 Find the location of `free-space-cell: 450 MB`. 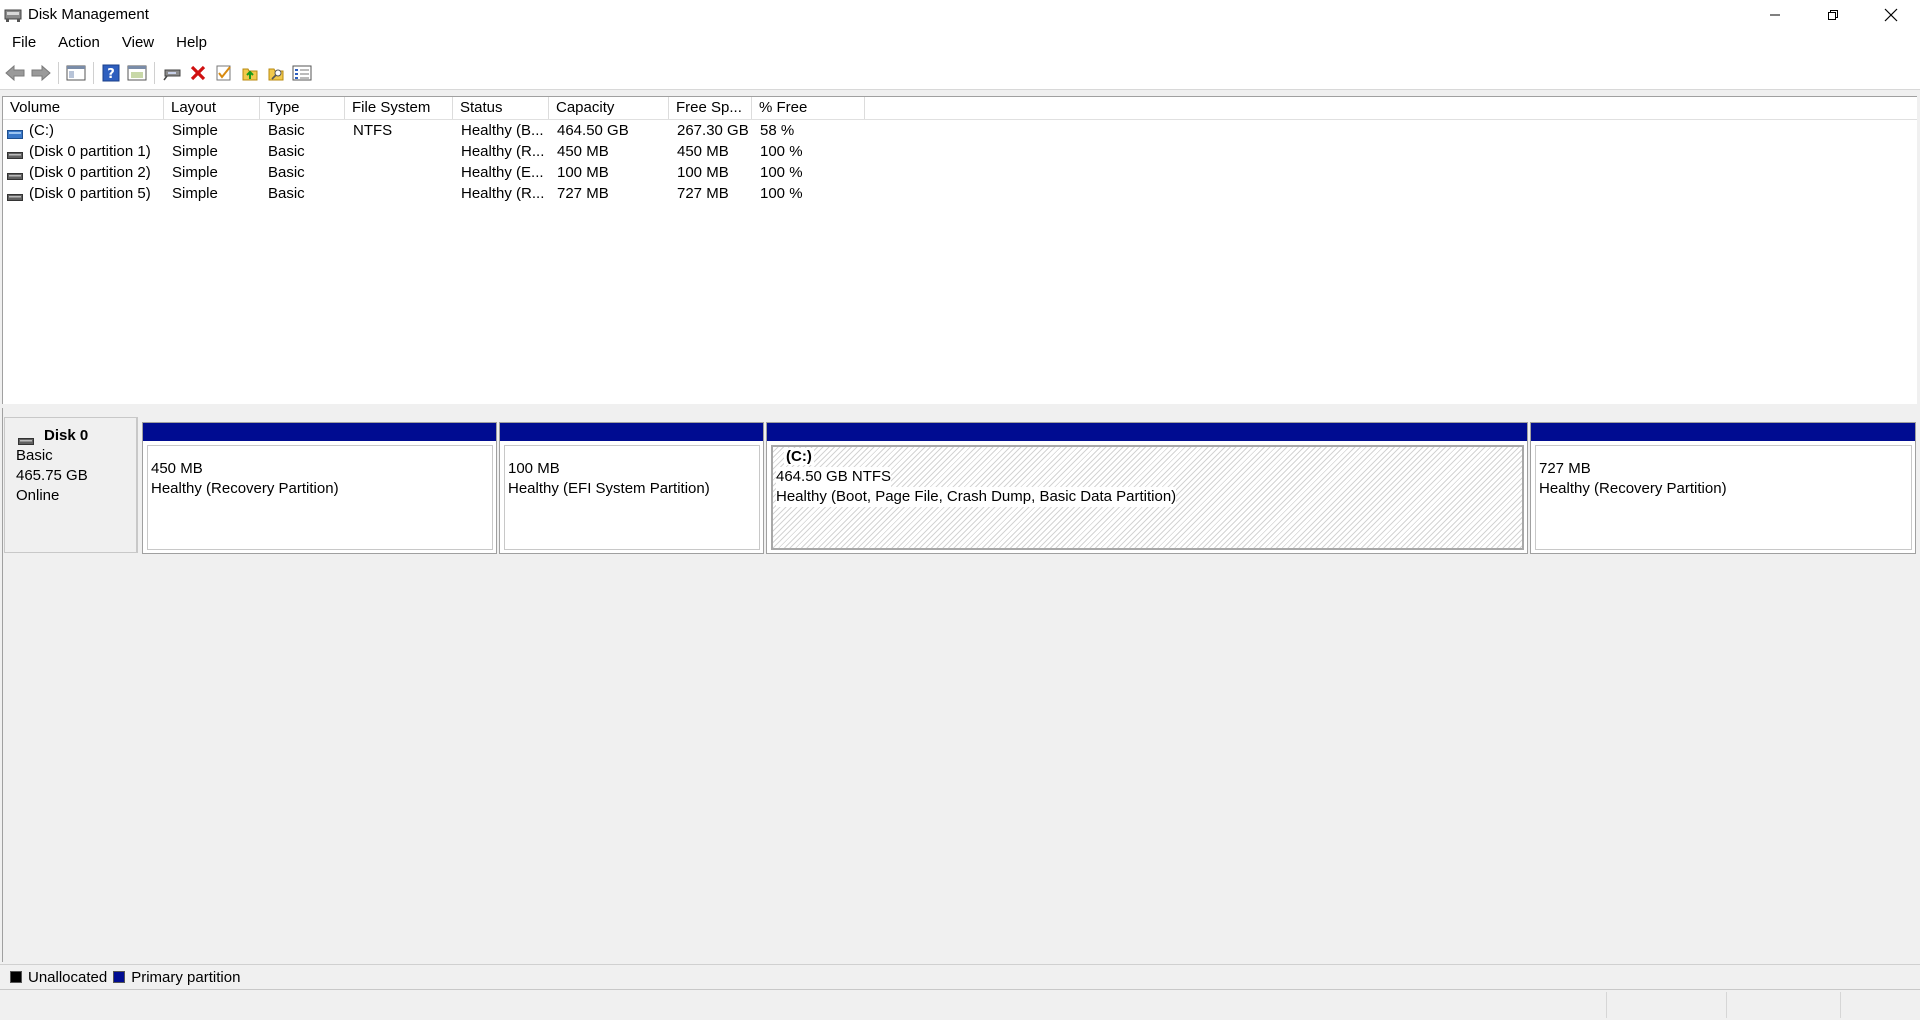

free-space-cell: 450 MB is located at coordinates (703, 151).